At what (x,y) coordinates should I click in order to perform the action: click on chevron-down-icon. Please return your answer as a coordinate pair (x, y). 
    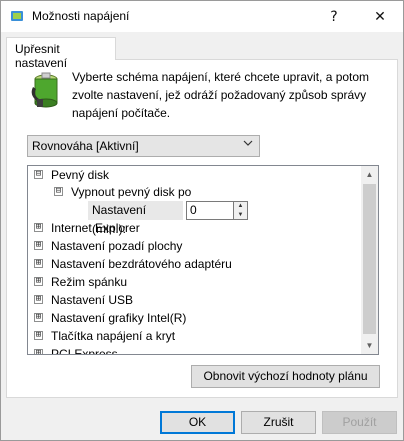
    Looking at the image, I should click on (248, 144).